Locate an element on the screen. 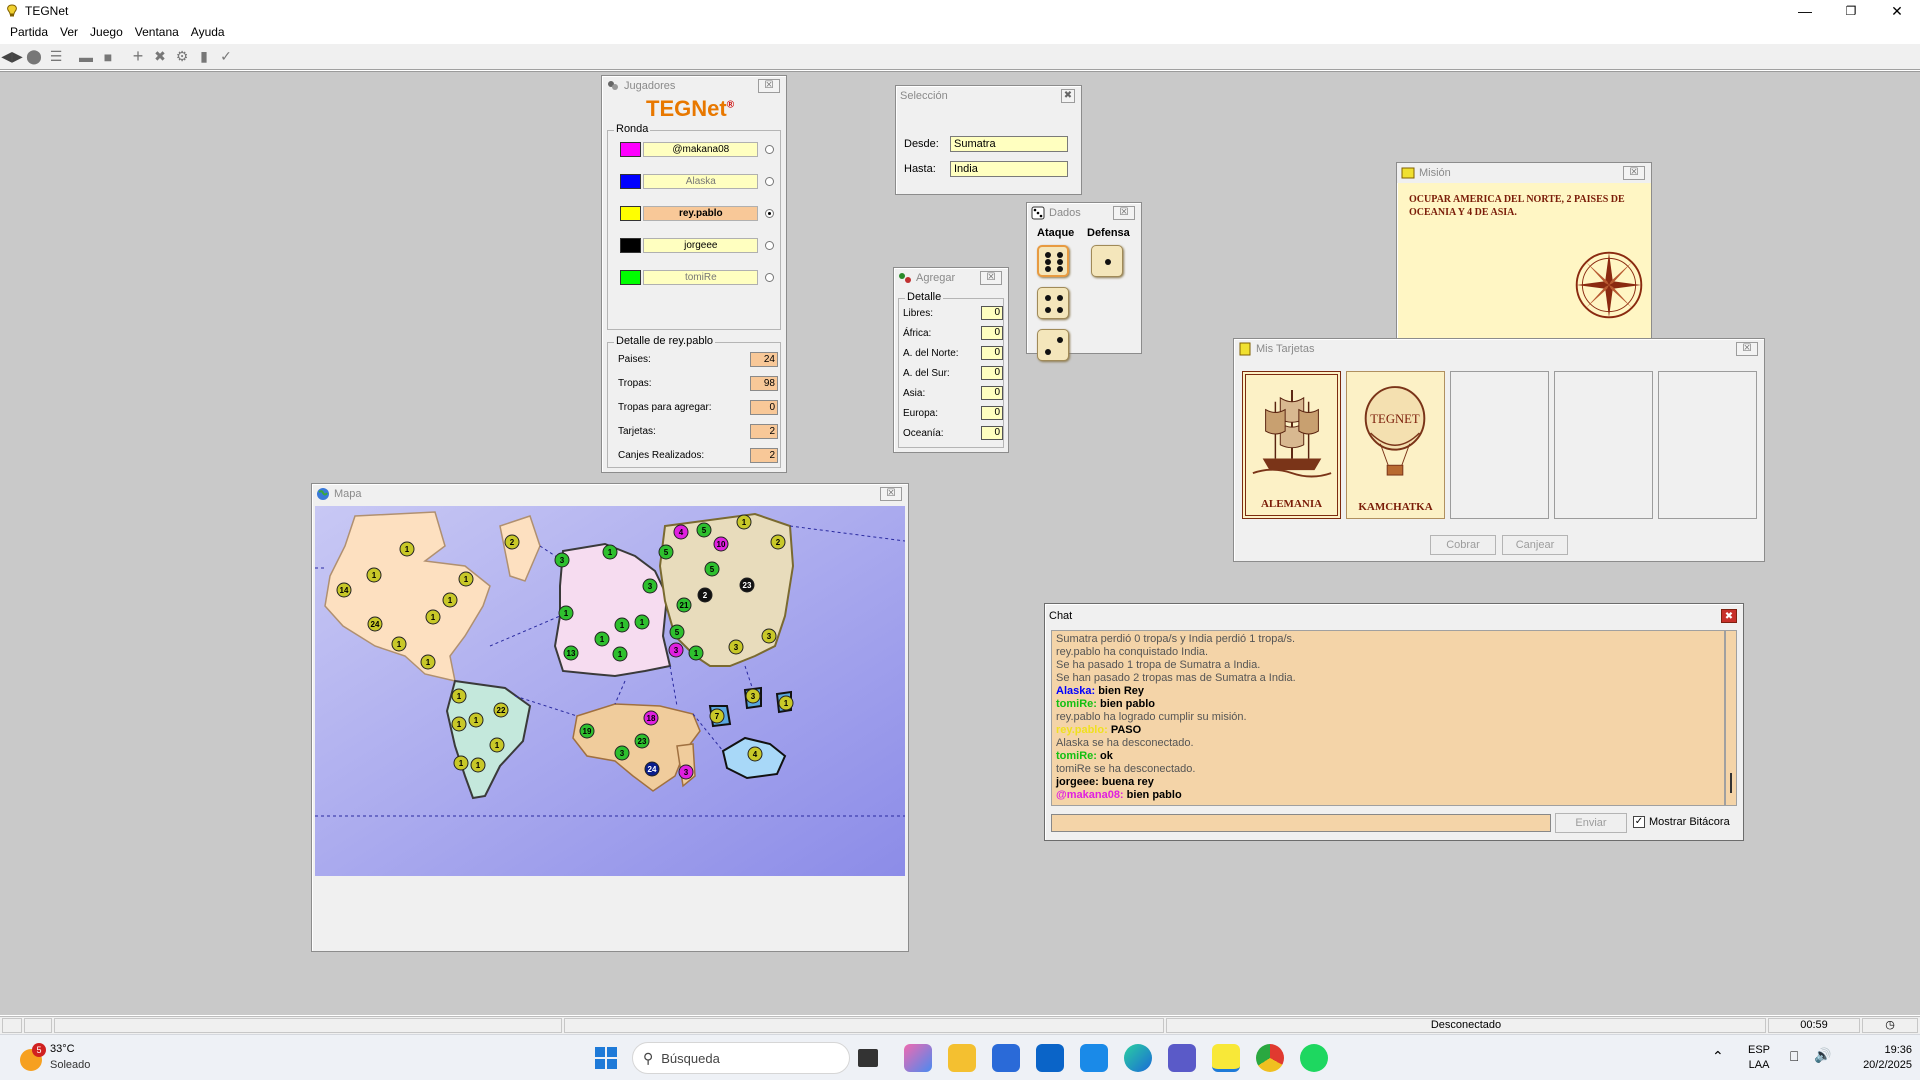 This screenshot has height=1080, width=1920. close-button: ✕ is located at coordinates (1897, 11).